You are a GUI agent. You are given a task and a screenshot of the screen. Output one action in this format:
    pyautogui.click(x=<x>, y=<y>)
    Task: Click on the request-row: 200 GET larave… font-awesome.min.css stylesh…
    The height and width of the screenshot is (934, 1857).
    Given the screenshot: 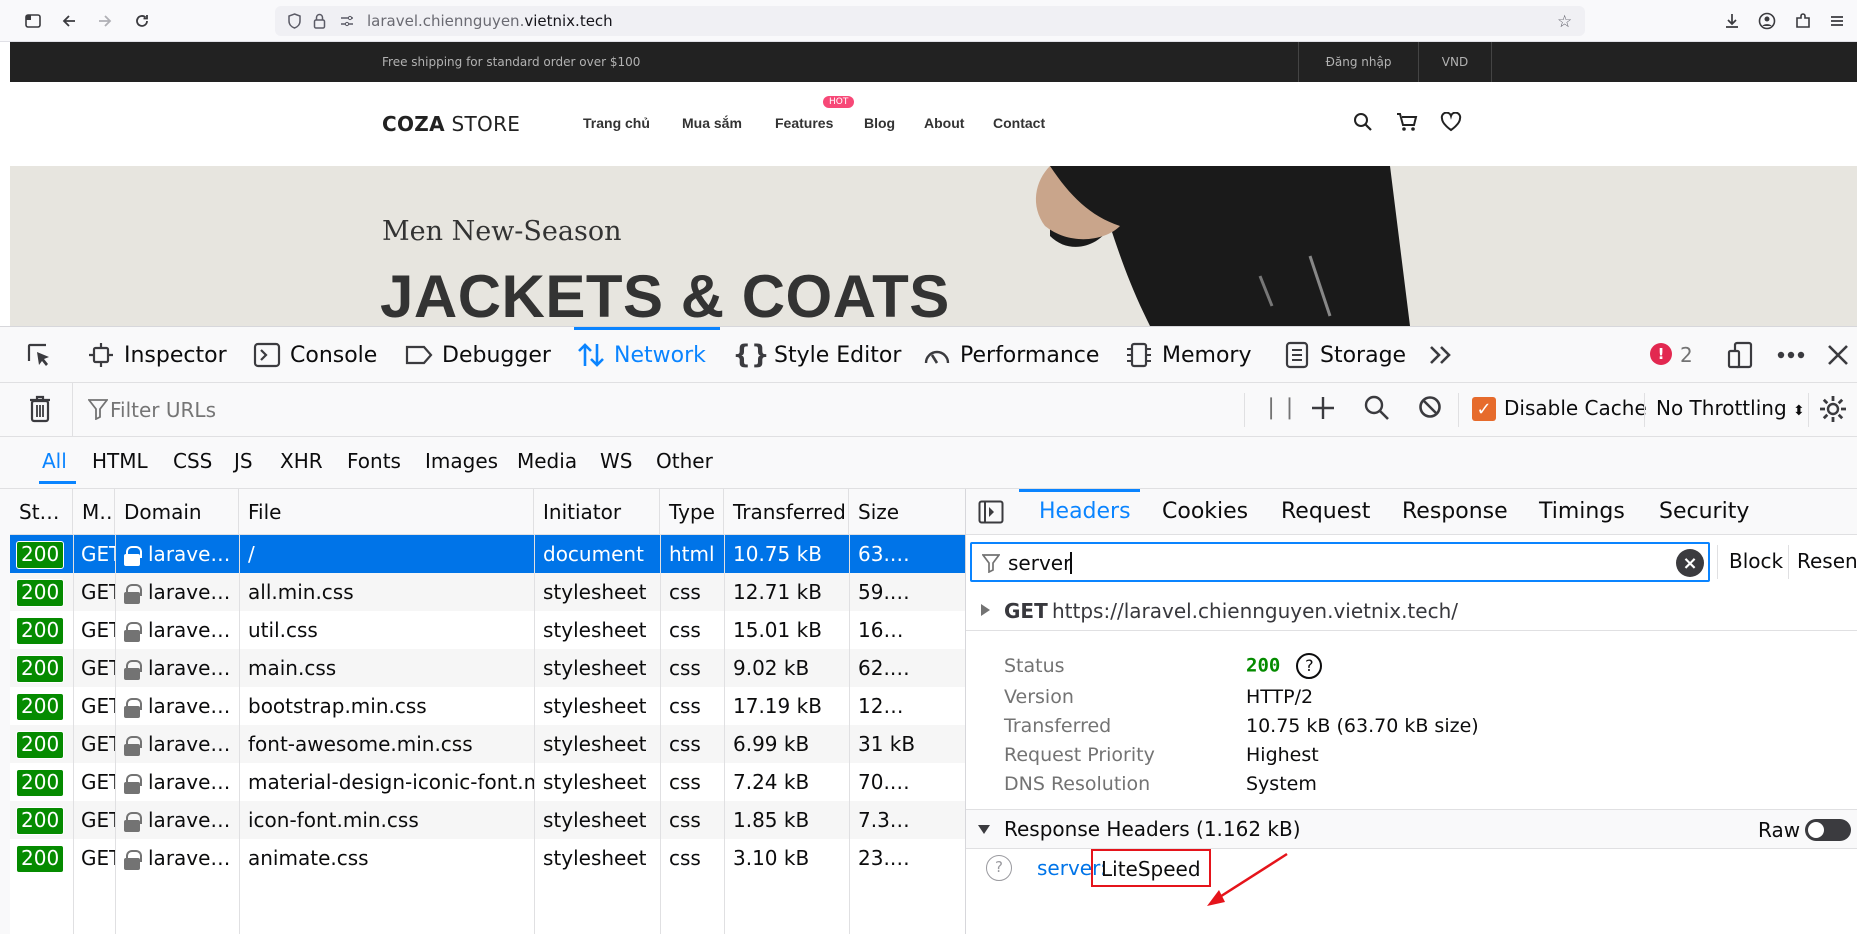 What is the action you would take?
    pyautogui.click(x=487, y=744)
    